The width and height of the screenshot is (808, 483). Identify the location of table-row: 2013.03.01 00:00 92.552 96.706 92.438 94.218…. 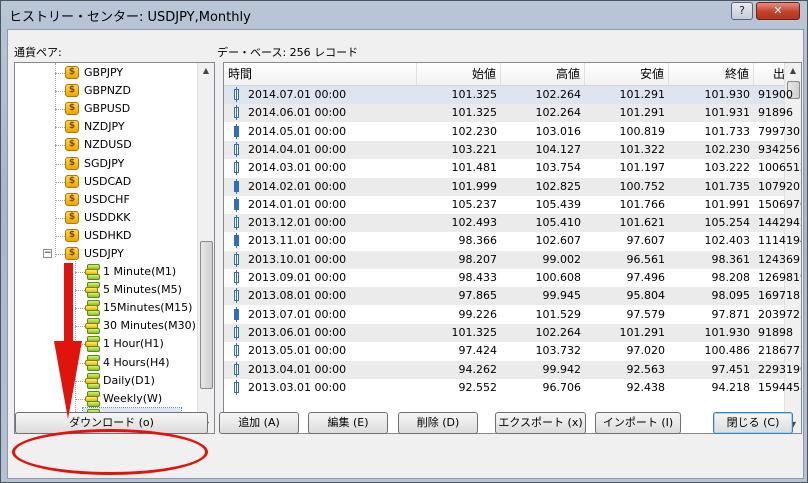
(512, 388).